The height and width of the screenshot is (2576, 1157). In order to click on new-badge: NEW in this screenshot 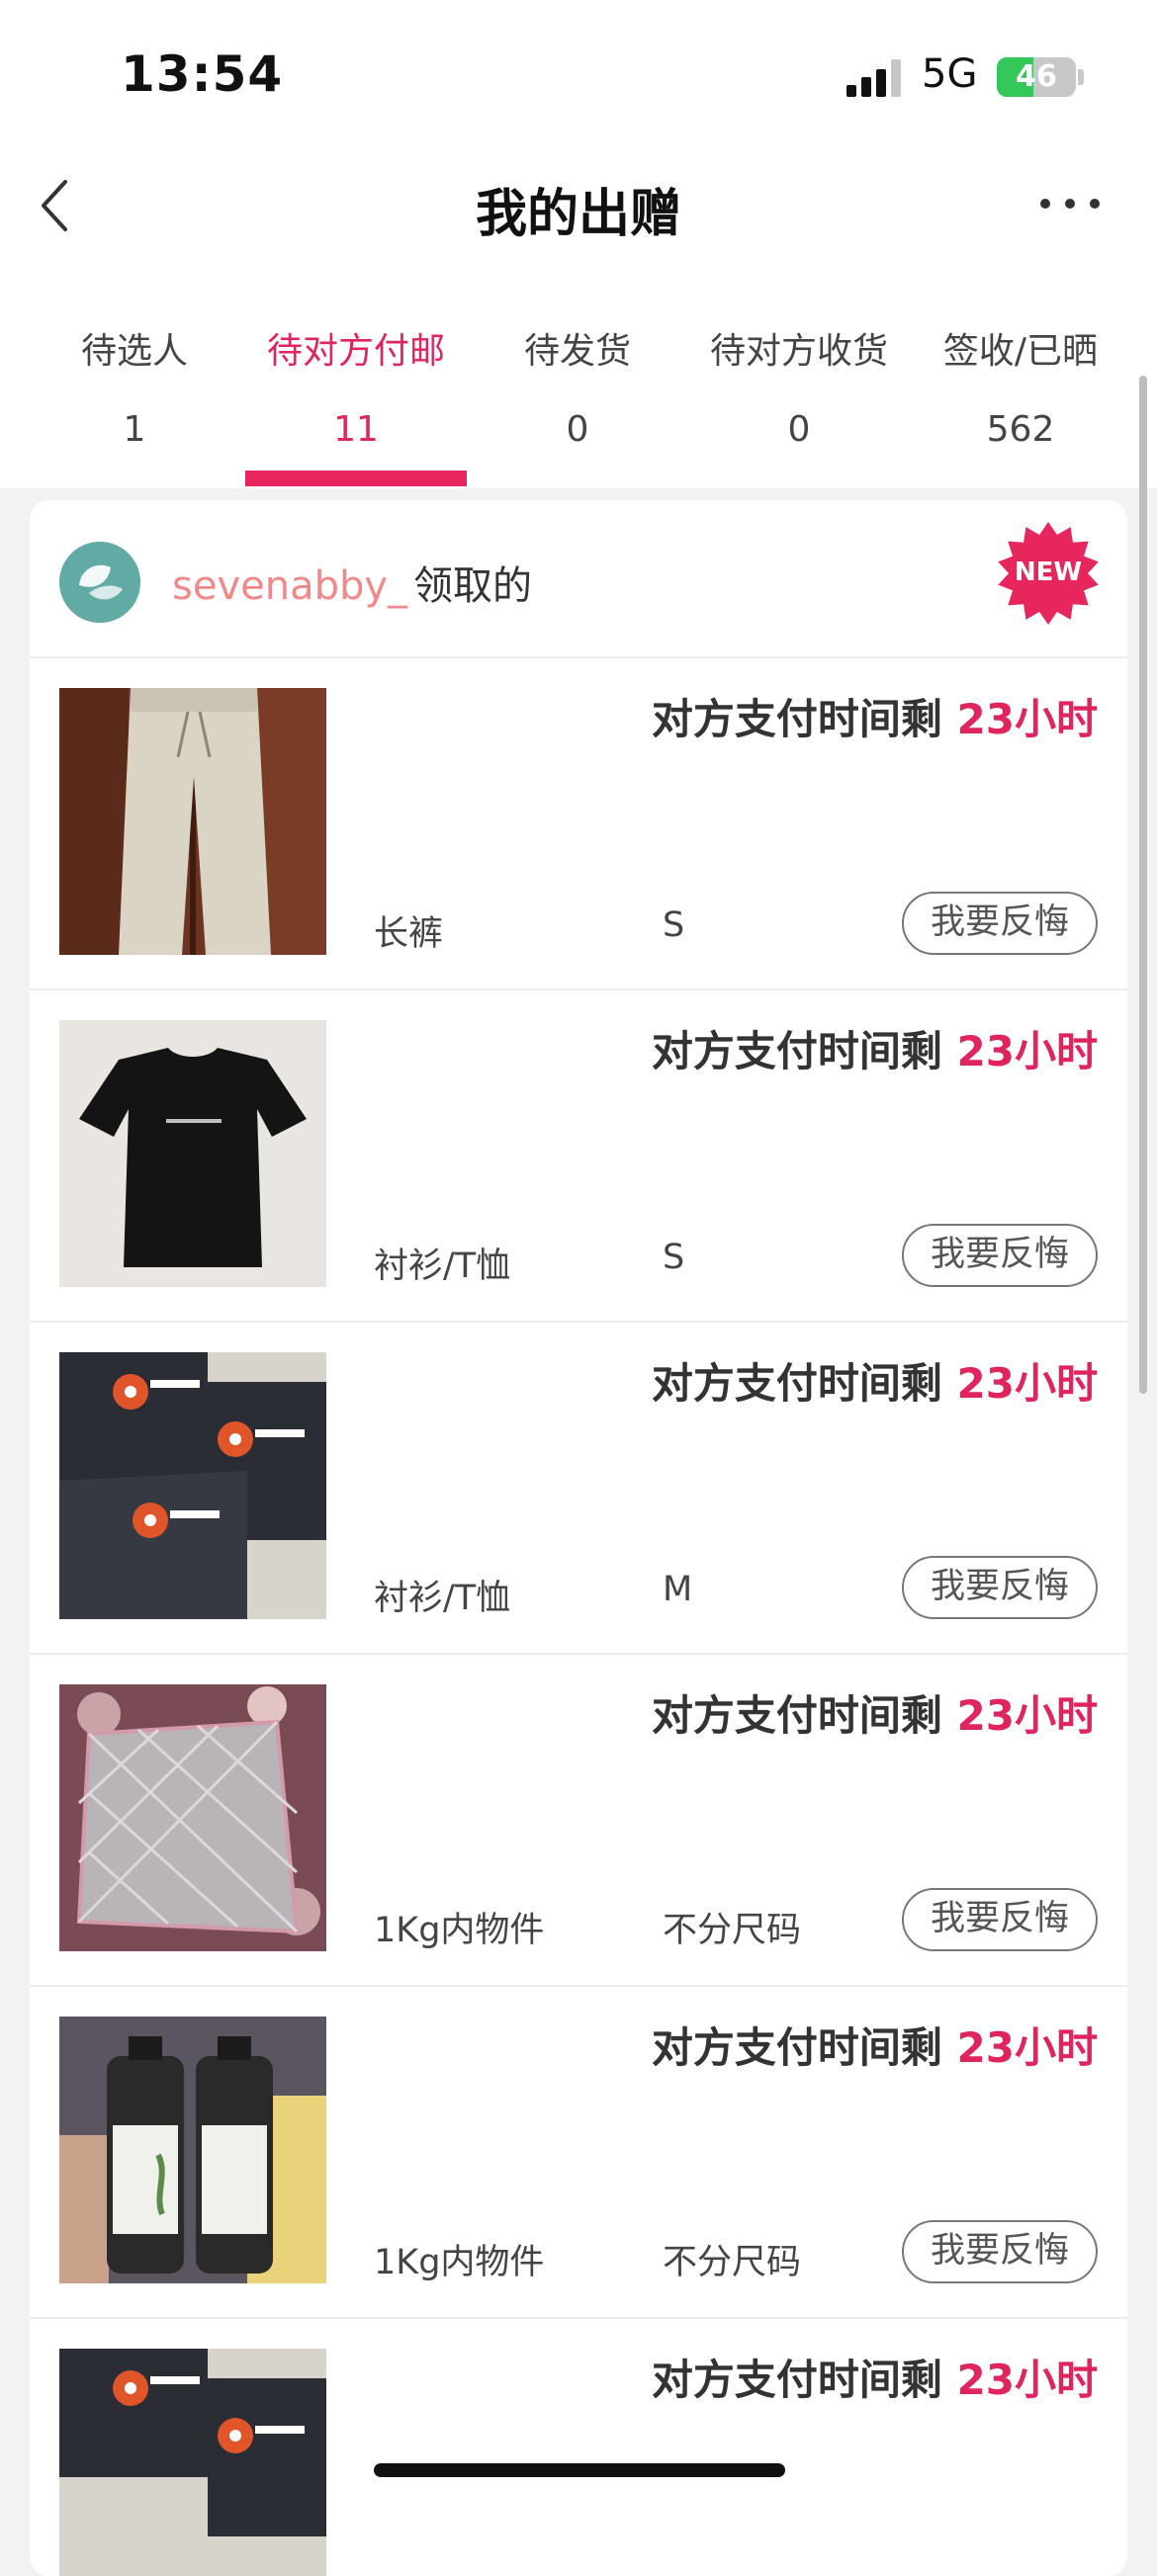, I will do `click(1048, 572)`.